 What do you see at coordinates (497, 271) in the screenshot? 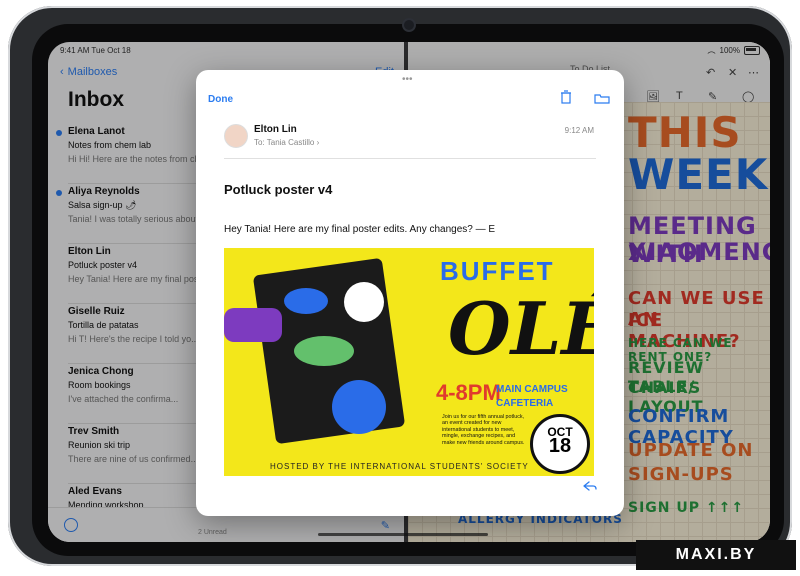
I see `poster-title-buffet: BUFFET` at bounding box center [497, 271].